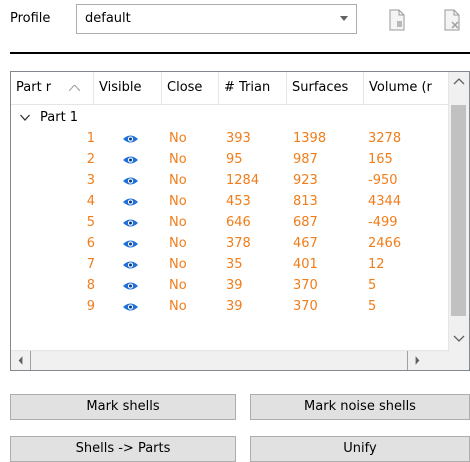  I want to click on triangles-value: 1284, so click(243, 180).